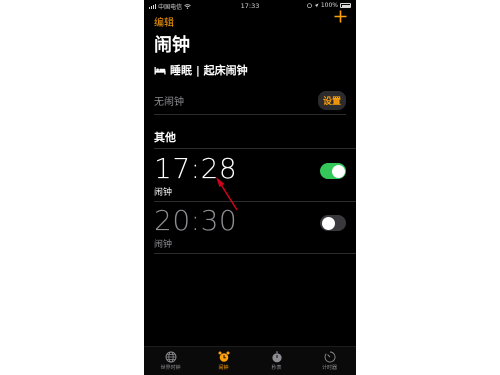 The height and width of the screenshot is (375, 500). What do you see at coordinates (276, 368) in the screenshot?
I see `tab-label: 秒表` at bounding box center [276, 368].